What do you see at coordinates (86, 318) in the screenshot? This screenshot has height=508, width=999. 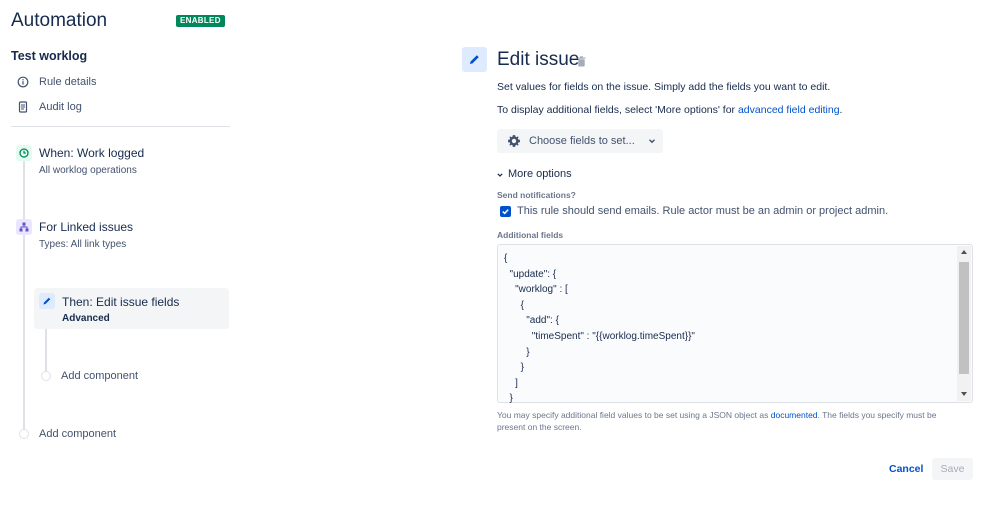 I see `action-subtitle: Advanced` at bounding box center [86, 318].